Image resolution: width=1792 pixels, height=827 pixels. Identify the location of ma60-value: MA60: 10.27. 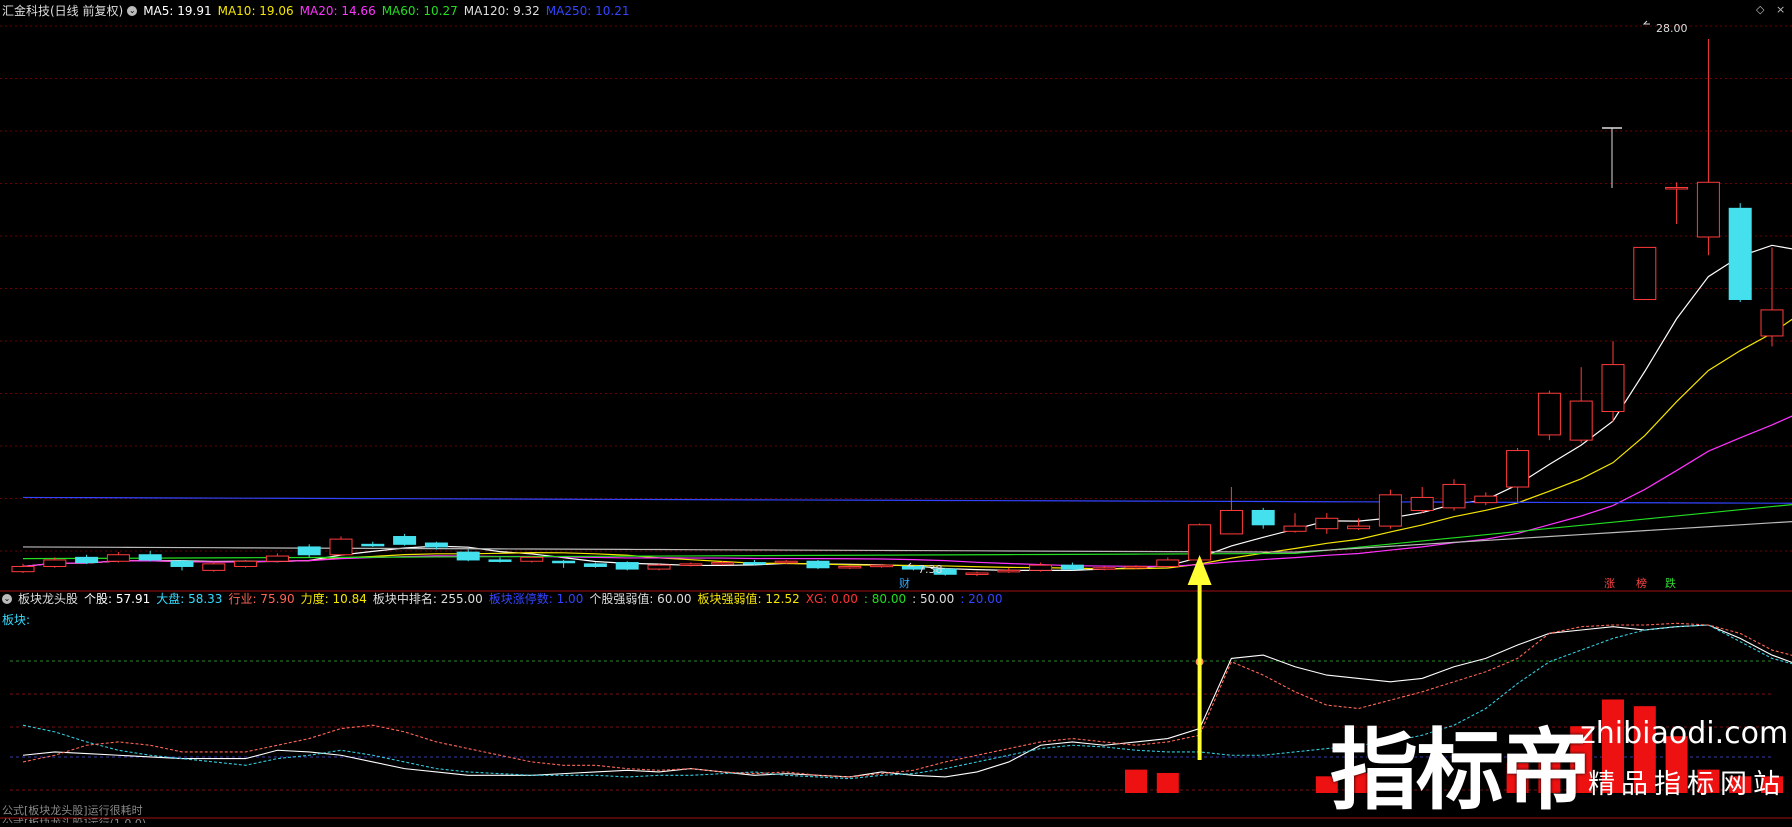
(419, 11).